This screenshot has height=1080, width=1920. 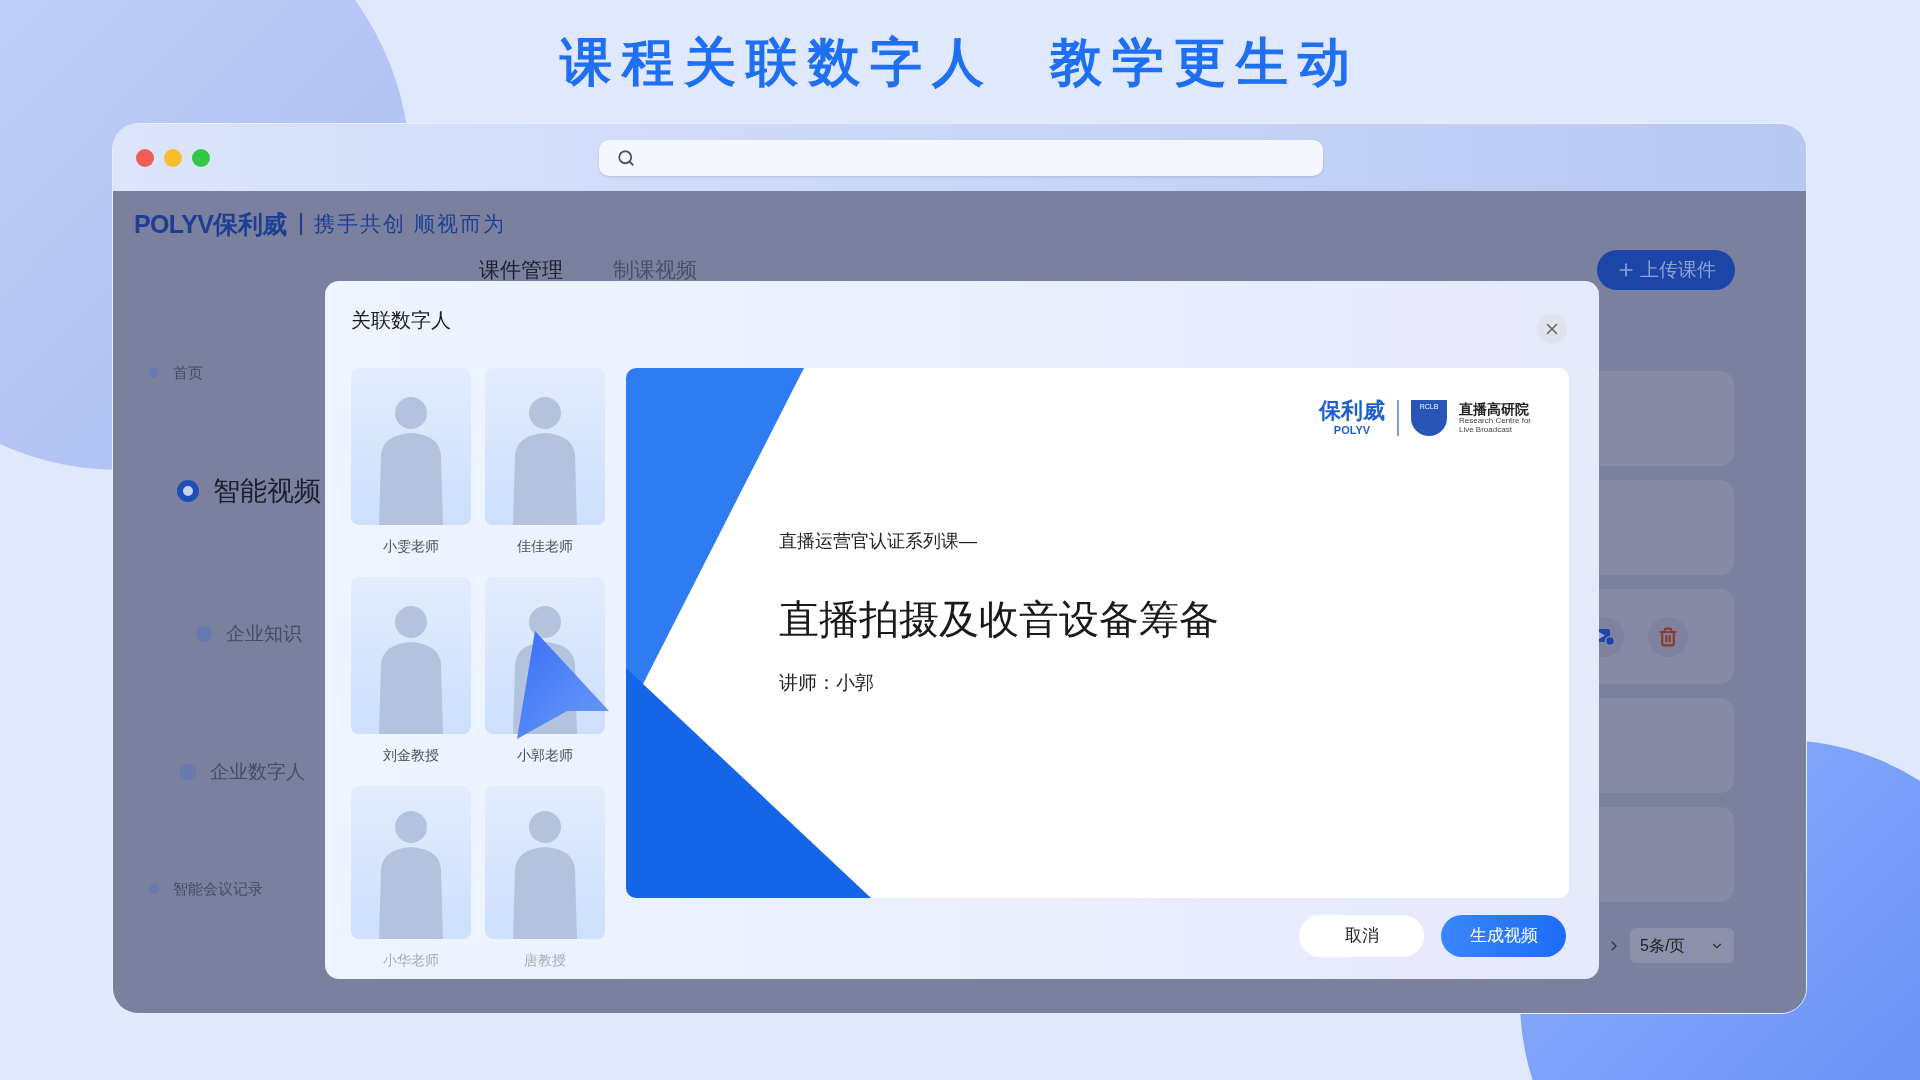 I want to click on brand-slogan: 携手共创 顺视而为, so click(x=410, y=224).